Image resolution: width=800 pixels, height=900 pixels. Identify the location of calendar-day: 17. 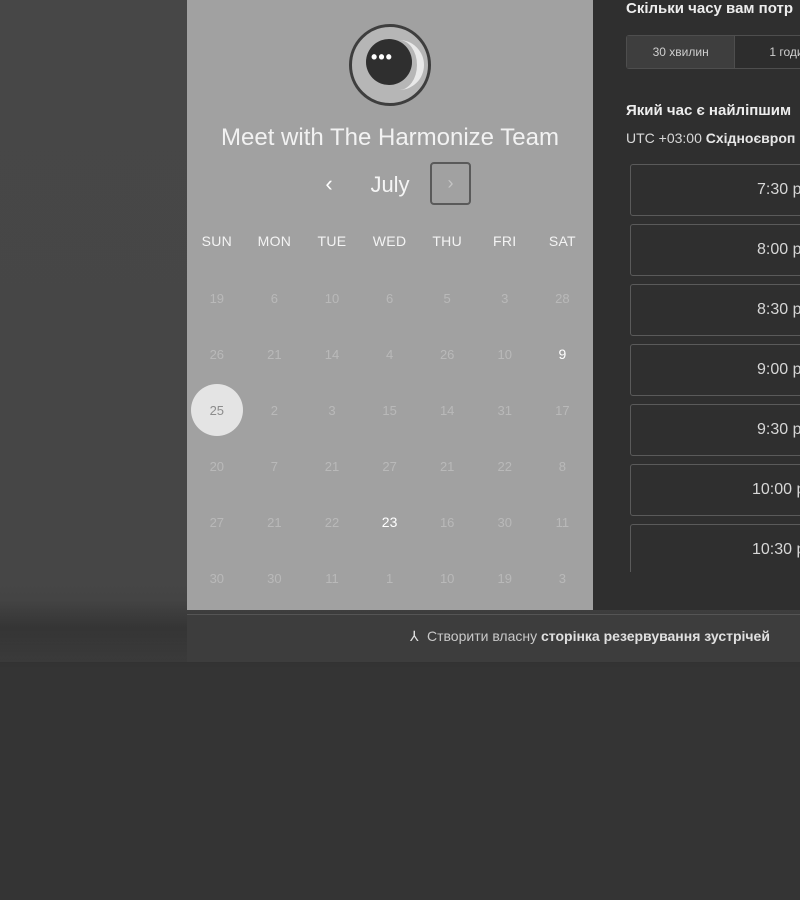
(563, 410).